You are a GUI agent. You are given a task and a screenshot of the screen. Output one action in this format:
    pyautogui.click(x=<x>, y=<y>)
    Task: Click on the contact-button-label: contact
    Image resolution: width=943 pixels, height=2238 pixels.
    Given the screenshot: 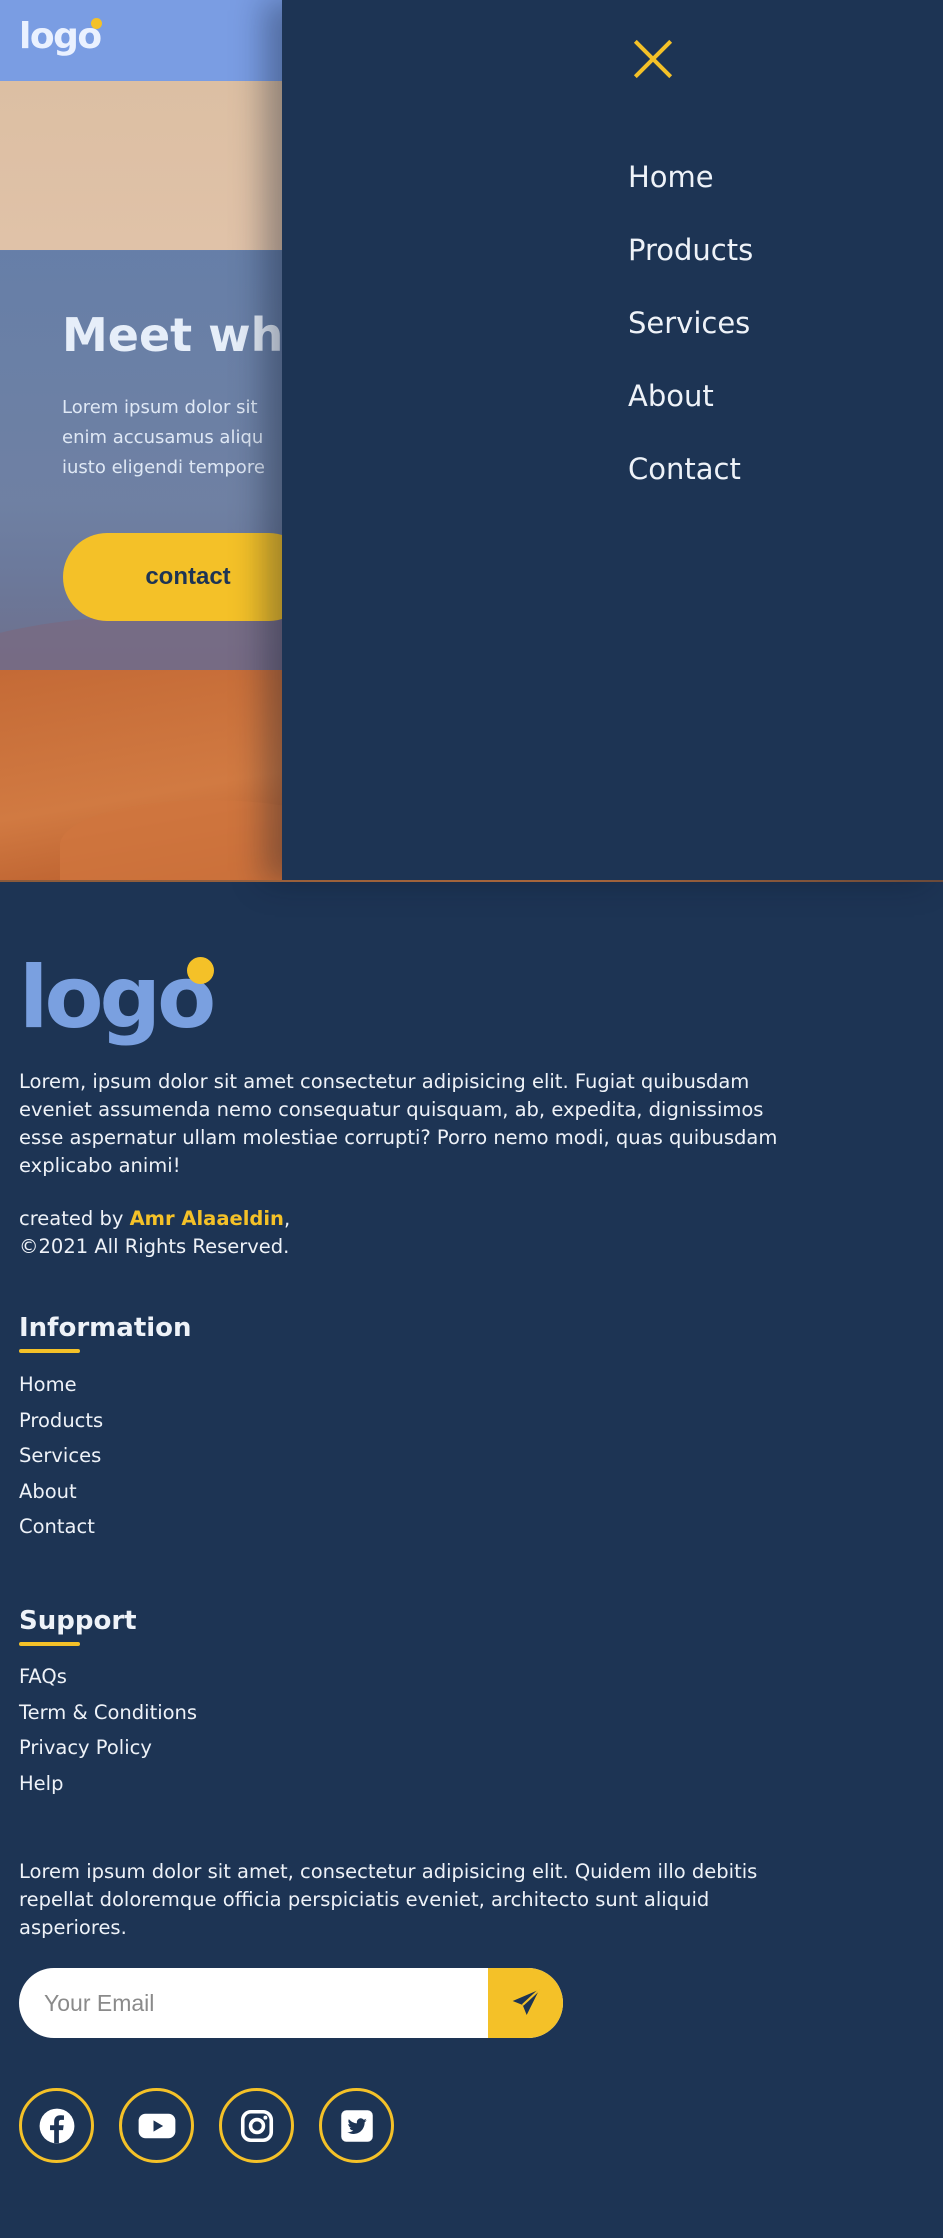 What is the action you would take?
    pyautogui.click(x=188, y=576)
    